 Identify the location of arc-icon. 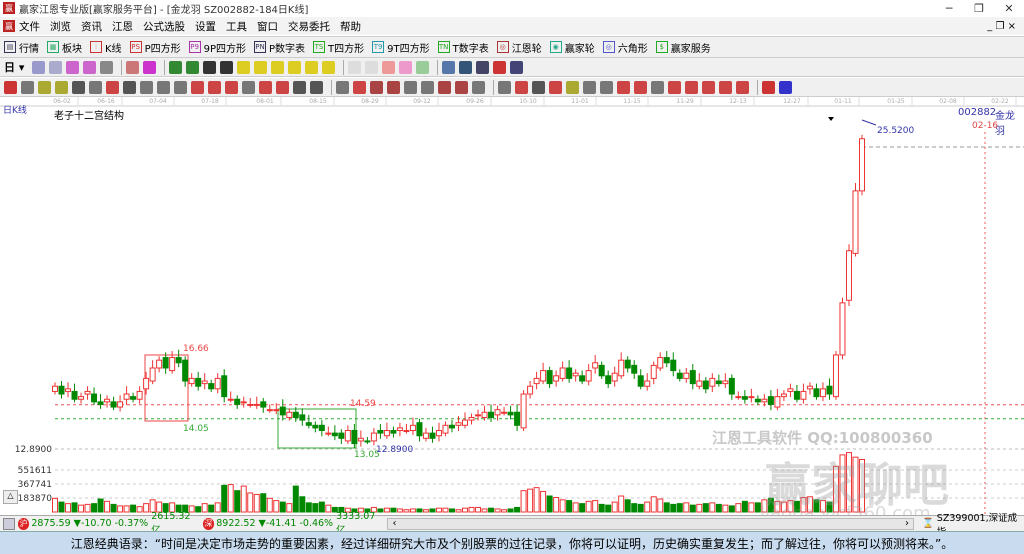
(112, 87).